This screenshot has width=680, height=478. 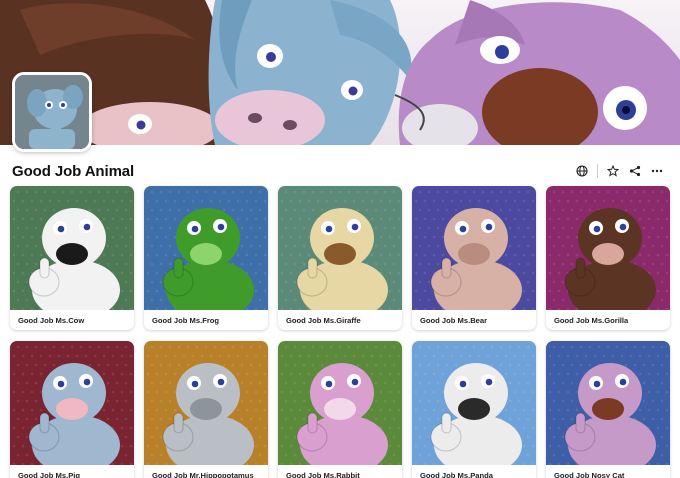 What do you see at coordinates (186, 320) in the screenshot?
I see `sticker-name: Good Job Ms.Frog` at bounding box center [186, 320].